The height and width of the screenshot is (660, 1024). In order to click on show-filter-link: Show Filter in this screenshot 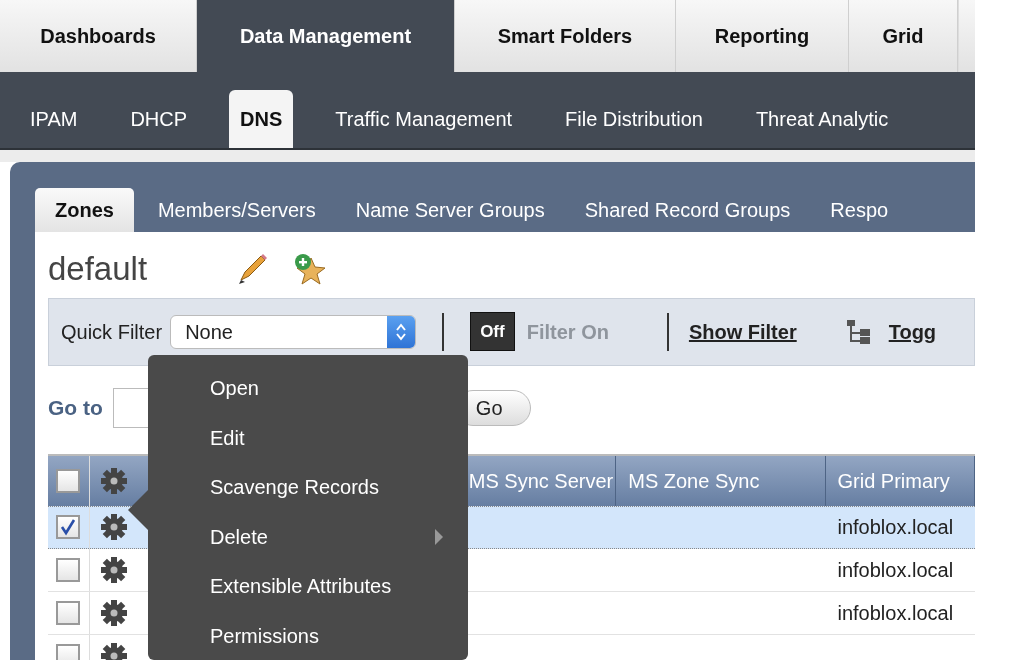, I will do `click(742, 331)`.